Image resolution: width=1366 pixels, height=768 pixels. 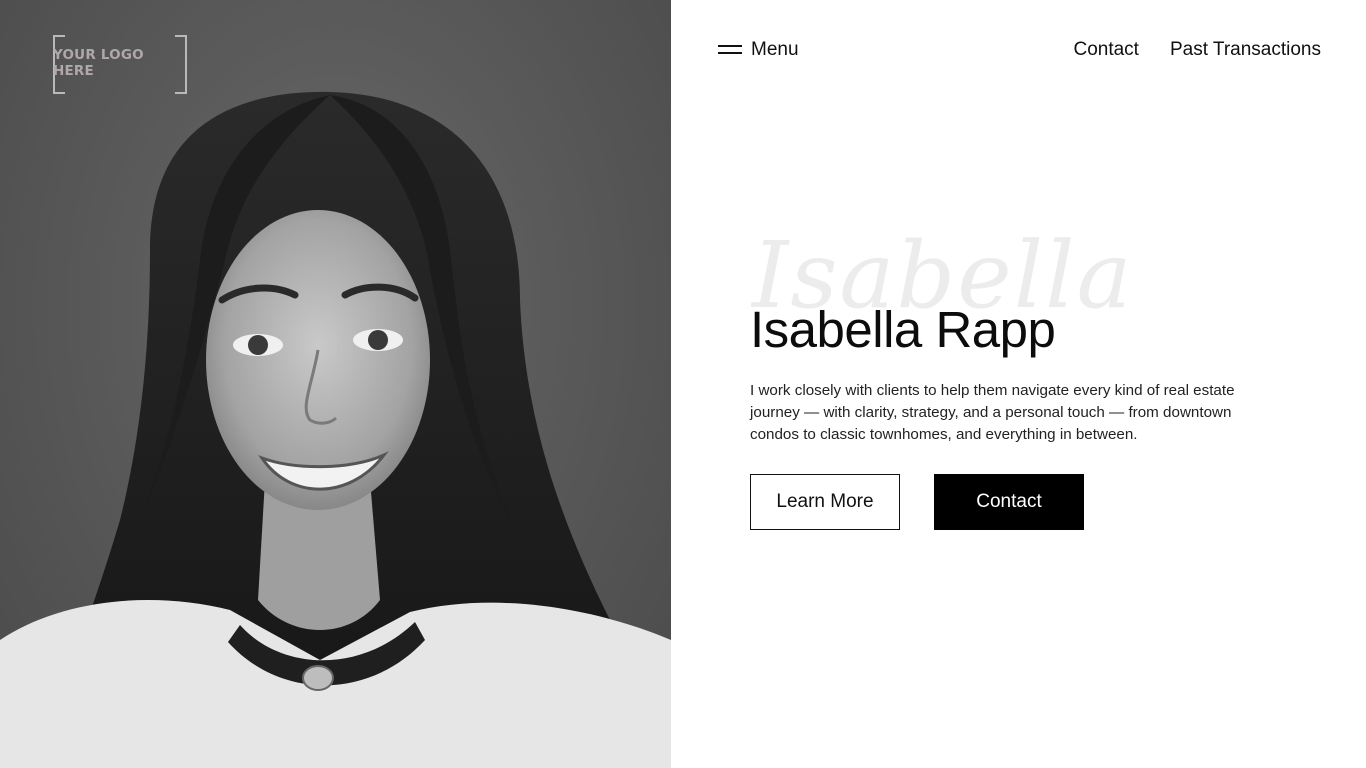 I want to click on menu-button: Menu, so click(x=758, y=50).